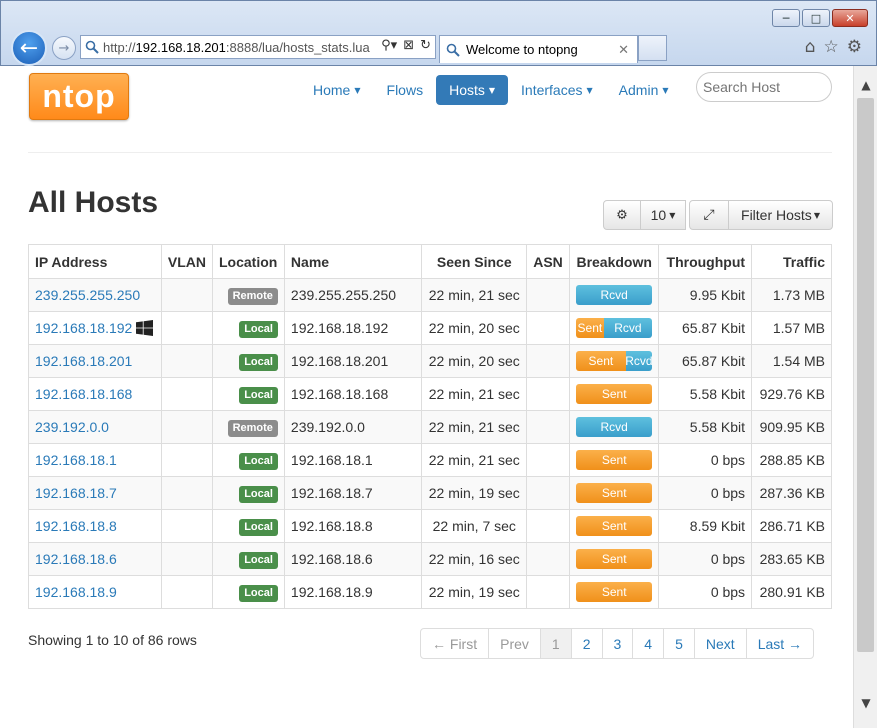 The height and width of the screenshot is (728, 877). What do you see at coordinates (455, 643) in the screenshot?
I see `page-first-button: ← First` at bounding box center [455, 643].